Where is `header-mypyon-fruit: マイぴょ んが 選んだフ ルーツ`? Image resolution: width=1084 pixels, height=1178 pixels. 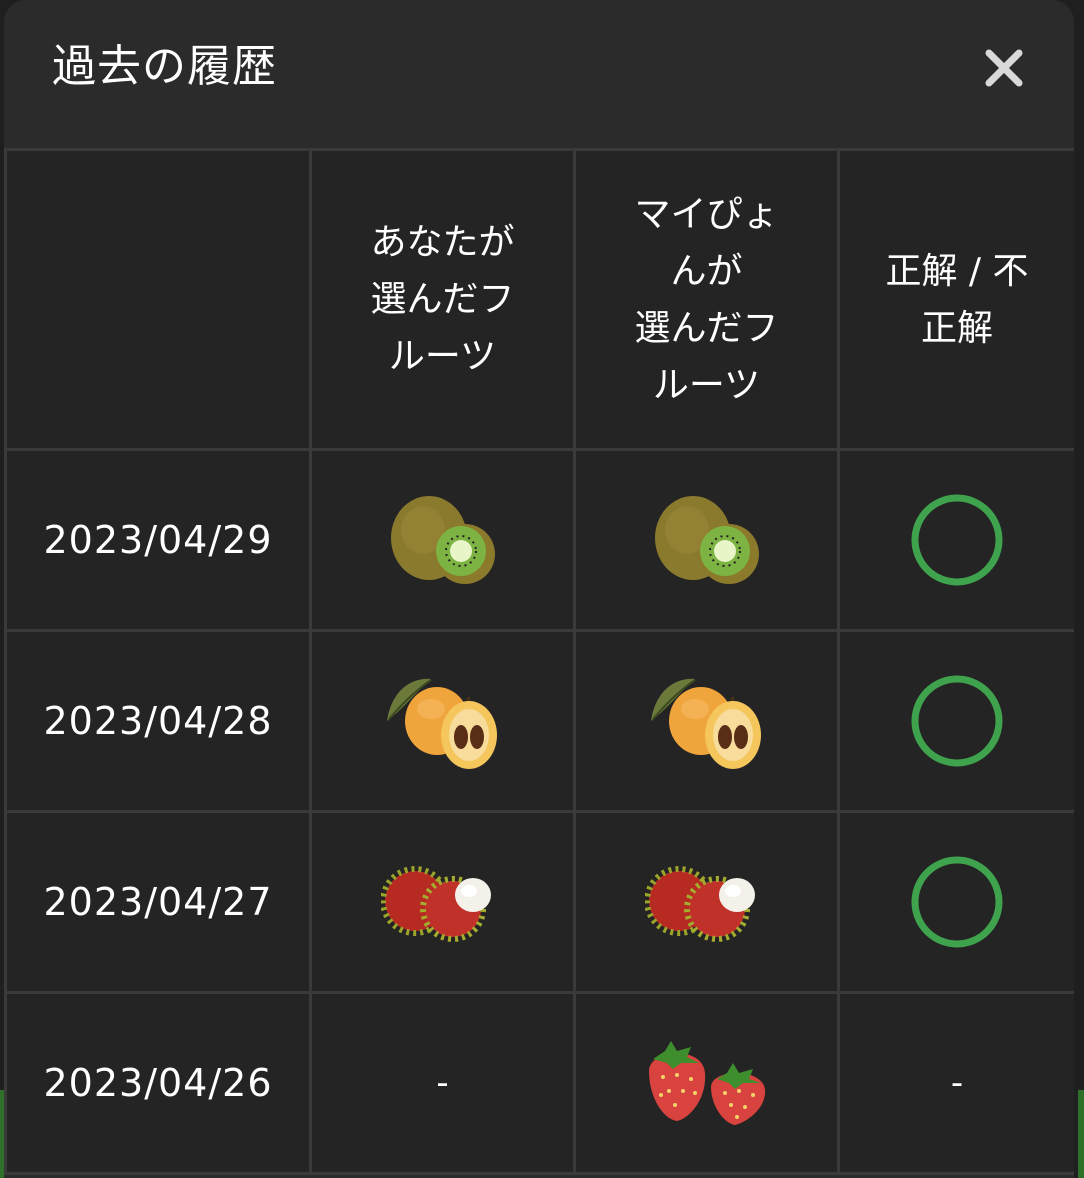
header-mypyon-fruit: マイぴょ んが 選んだフ ルーツ is located at coordinates (706, 299).